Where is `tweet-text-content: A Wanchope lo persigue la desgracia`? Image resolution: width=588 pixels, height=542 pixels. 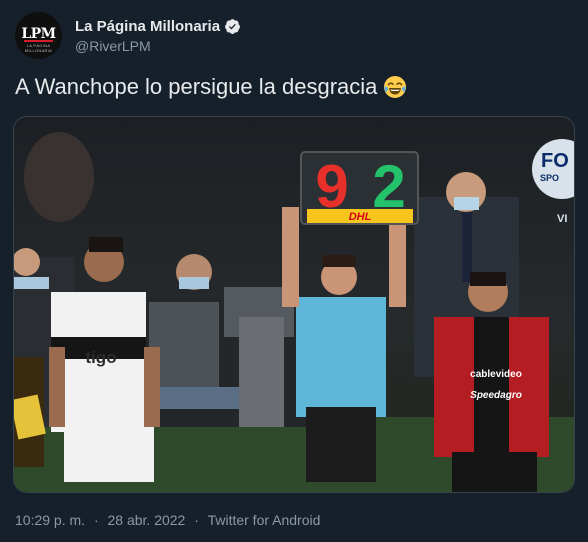
tweet-text-content: A Wanchope lo persigue la desgracia is located at coordinates (196, 86).